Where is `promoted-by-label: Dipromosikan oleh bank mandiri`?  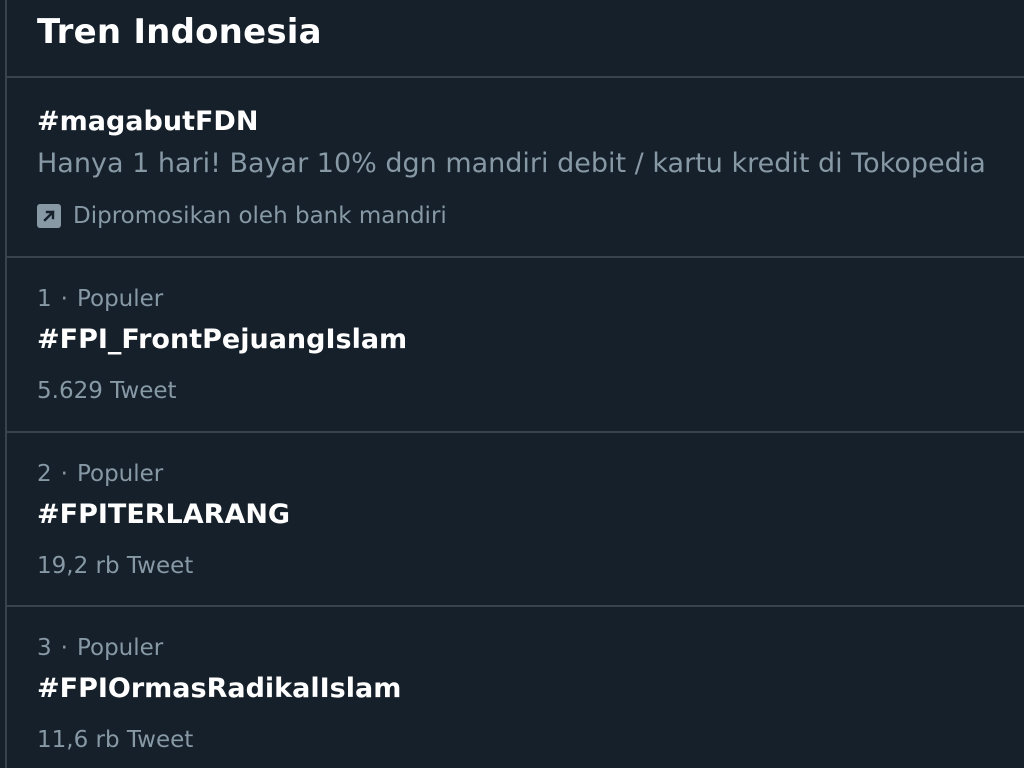
promoted-by-label: Dipromosikan oleh bank mandiri is located at coordinates (260, 216).